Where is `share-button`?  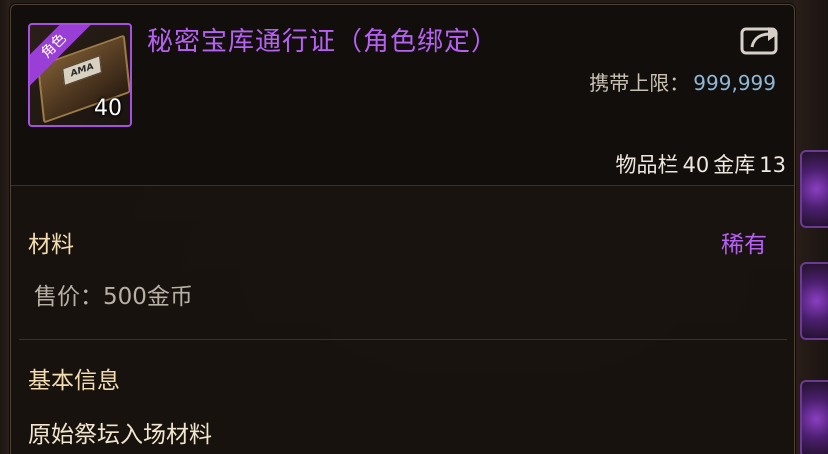
share-button is located at coordinates (760, 39).